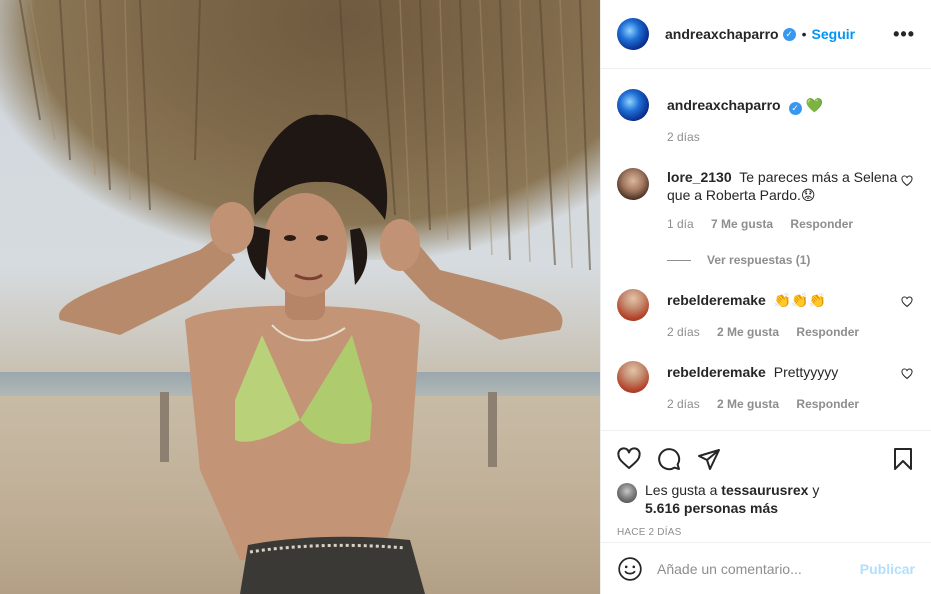  I want to click on replies-line, so click(679, 260).